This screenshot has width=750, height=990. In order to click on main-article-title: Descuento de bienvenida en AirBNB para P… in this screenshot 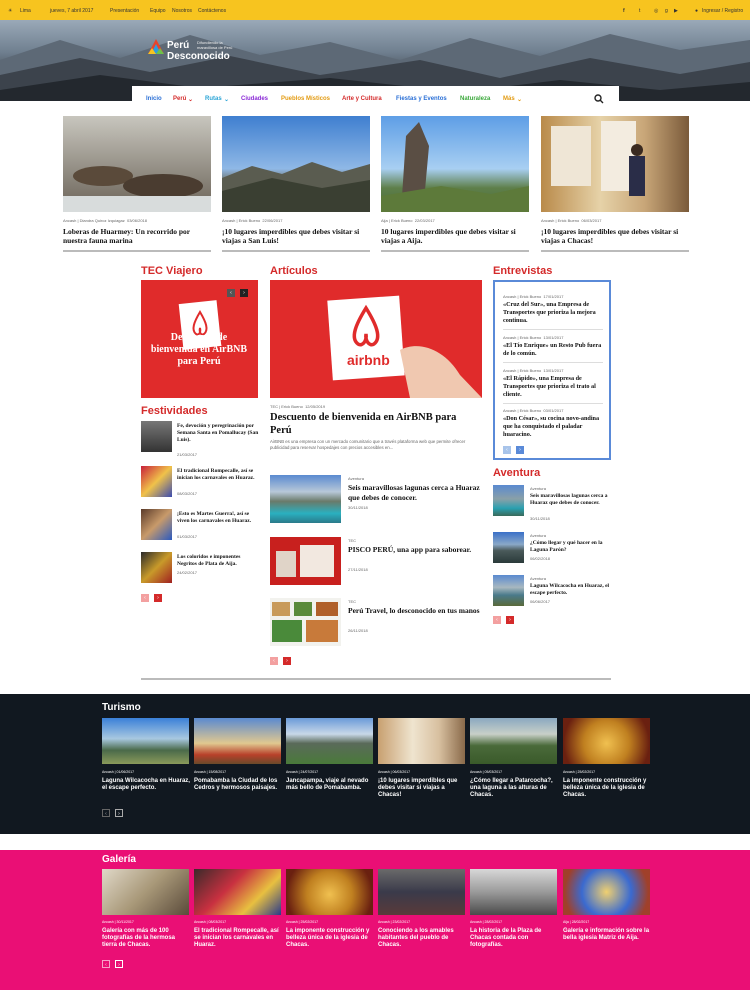, I will do `click(375, 424)`.